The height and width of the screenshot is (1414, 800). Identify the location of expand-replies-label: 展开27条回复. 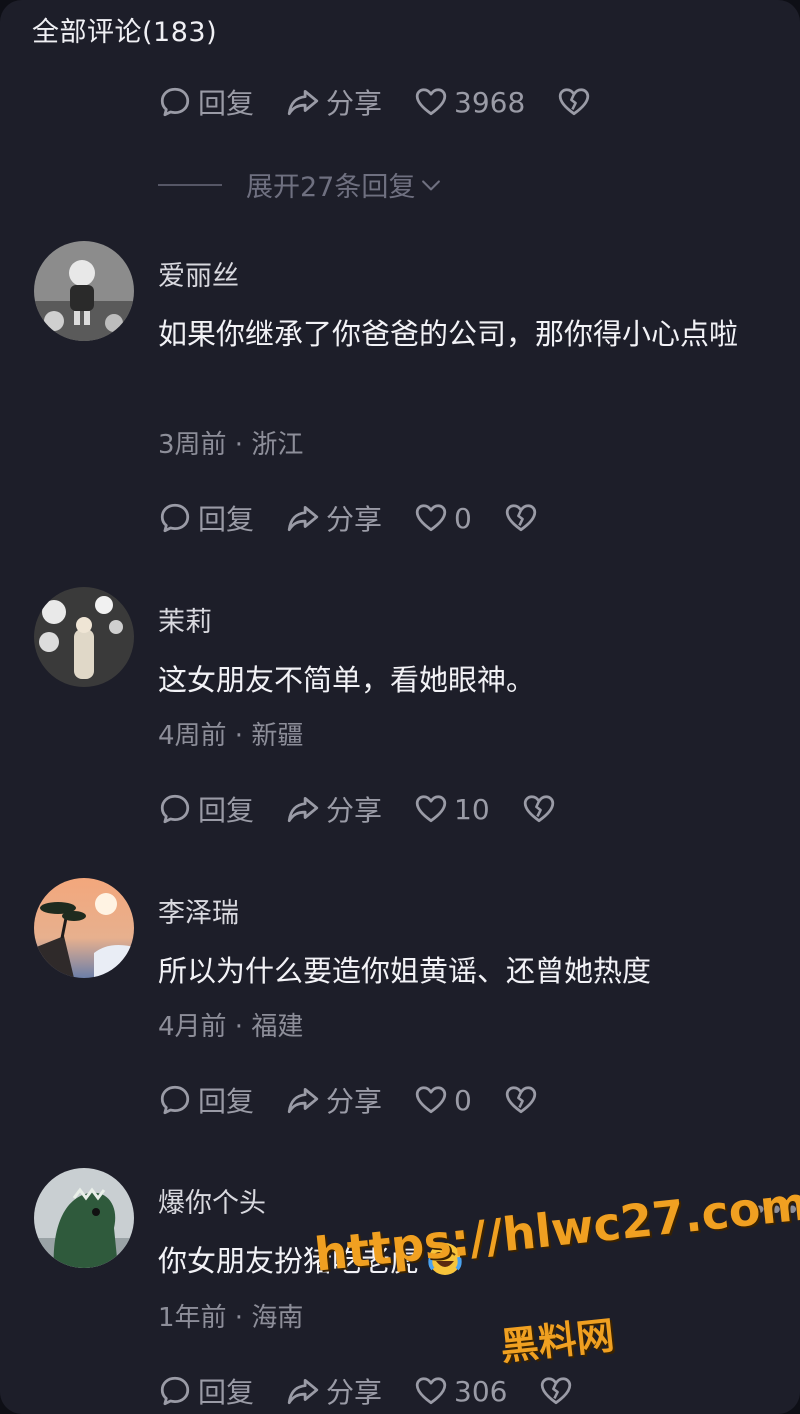
(331, 187).